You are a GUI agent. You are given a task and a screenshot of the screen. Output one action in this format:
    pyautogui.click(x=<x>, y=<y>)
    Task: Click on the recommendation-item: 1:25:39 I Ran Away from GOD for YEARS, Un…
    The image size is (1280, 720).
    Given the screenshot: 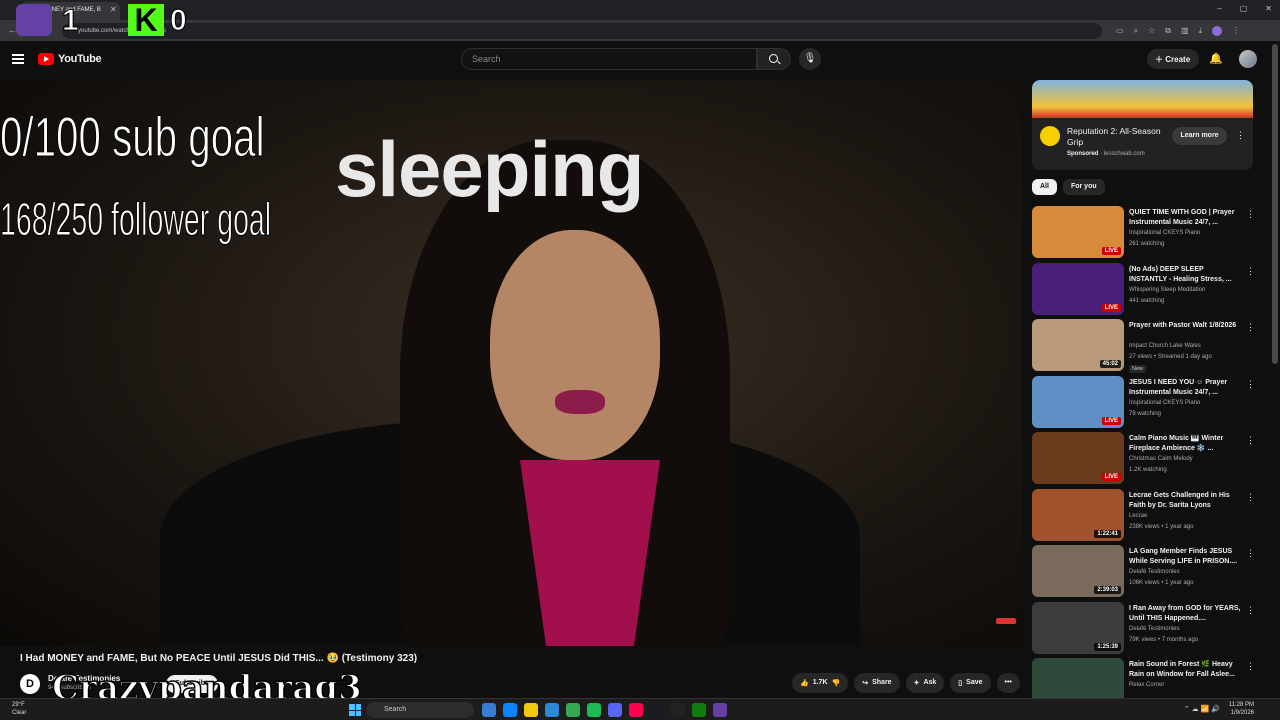 What is the action you would take?
    pyautogui.click(x=1144, y=630)
    